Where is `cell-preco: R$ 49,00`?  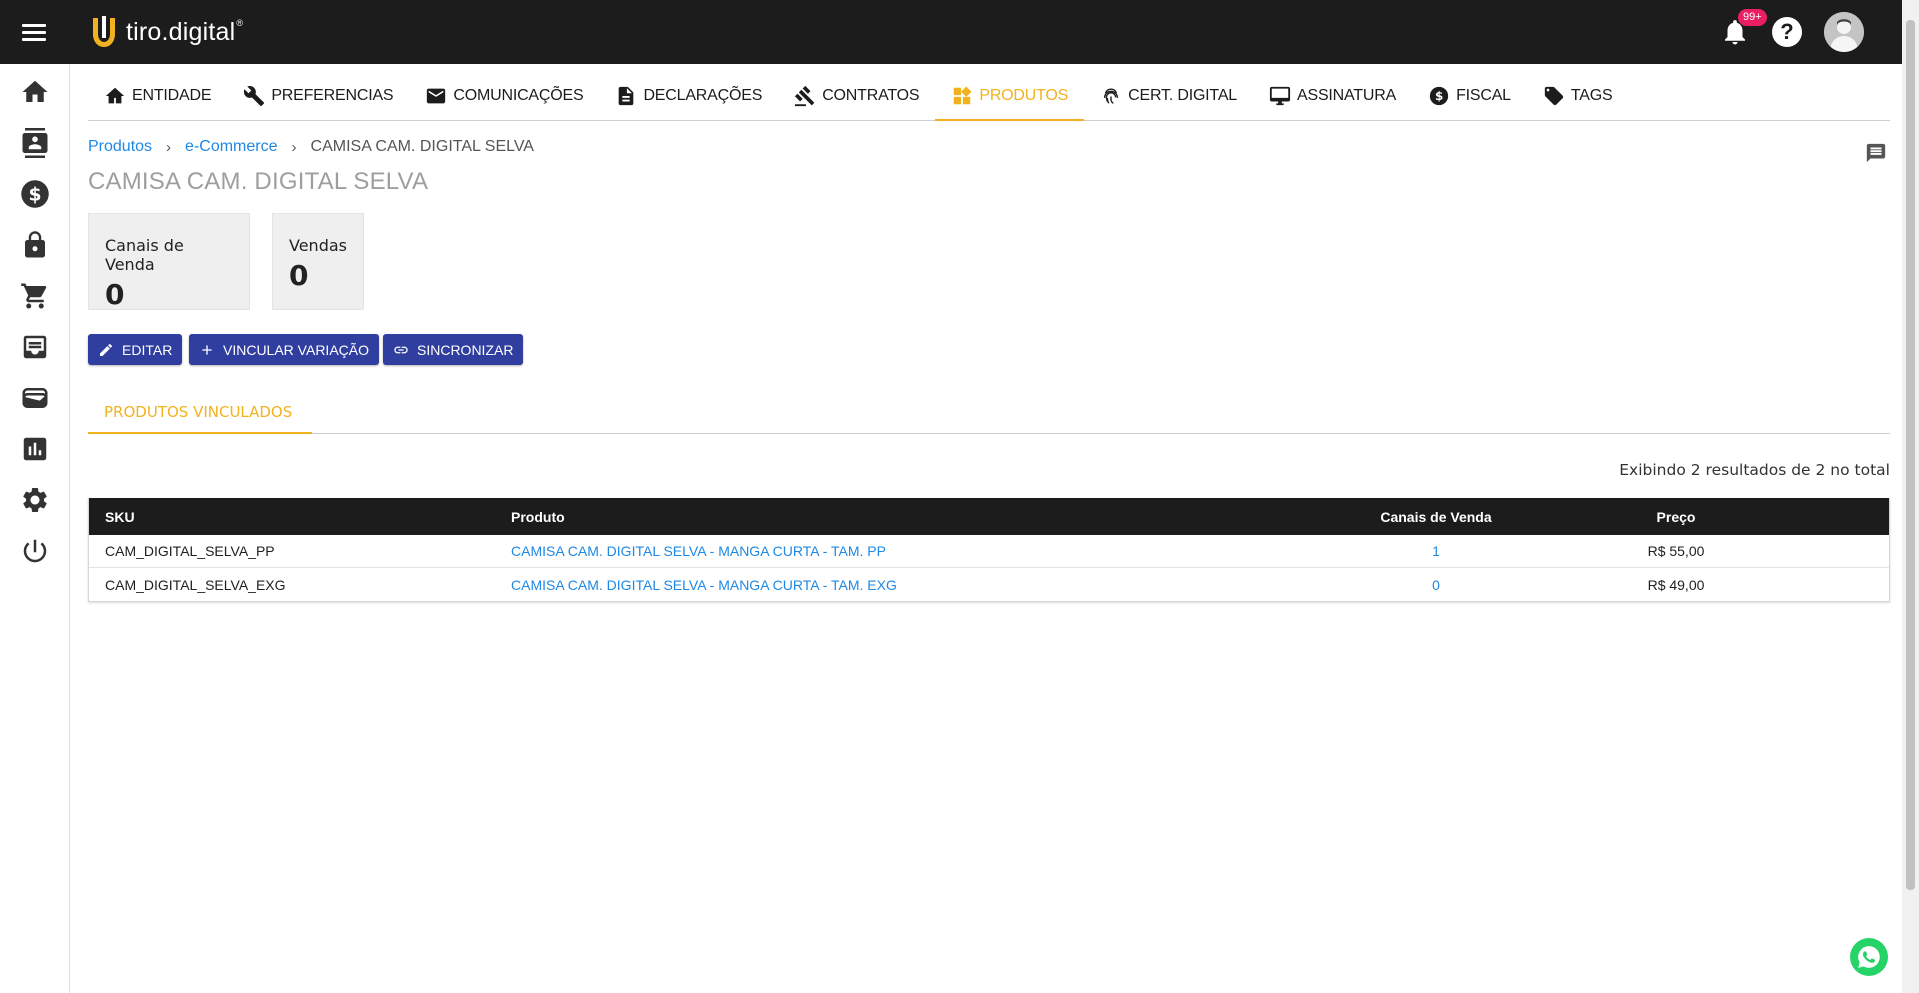
cell-preco: R$ 49,00 is located at coordinates (1676, 584).